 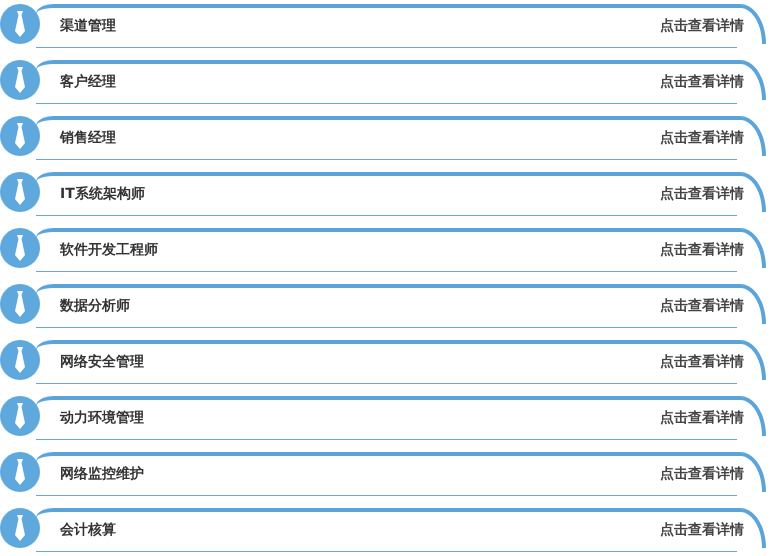 I want to click on item-title: 软件开发工程师, so click(x=109, y=250).